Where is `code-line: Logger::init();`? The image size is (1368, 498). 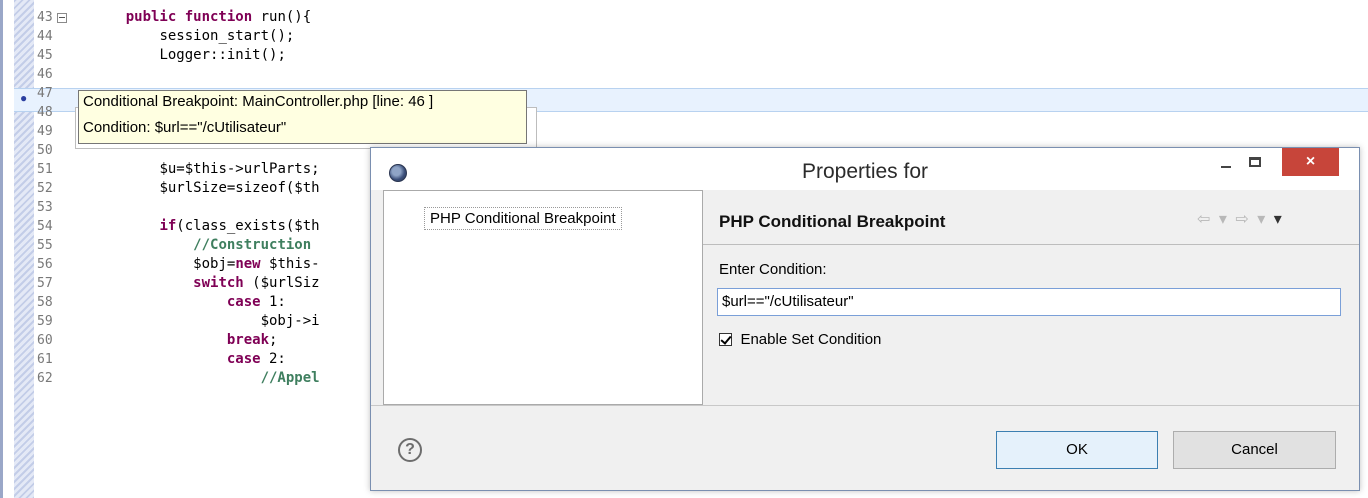
code-line: Logger::init(); is located at coordinates (189, 55).